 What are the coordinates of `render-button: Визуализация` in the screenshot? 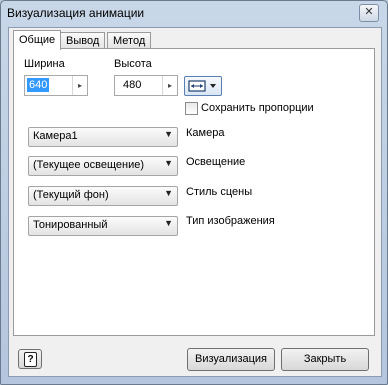 It's located at (231, 359).